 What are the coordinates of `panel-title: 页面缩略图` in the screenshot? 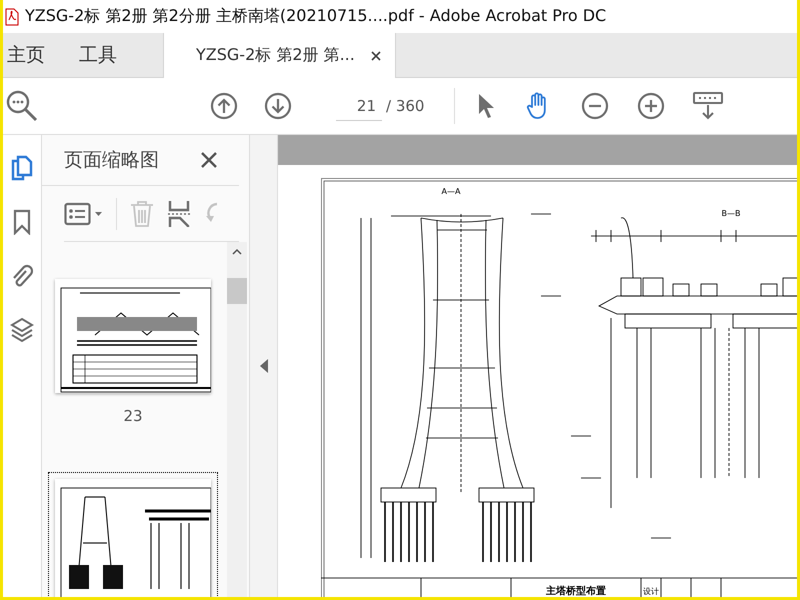 It's located at (111, 160).